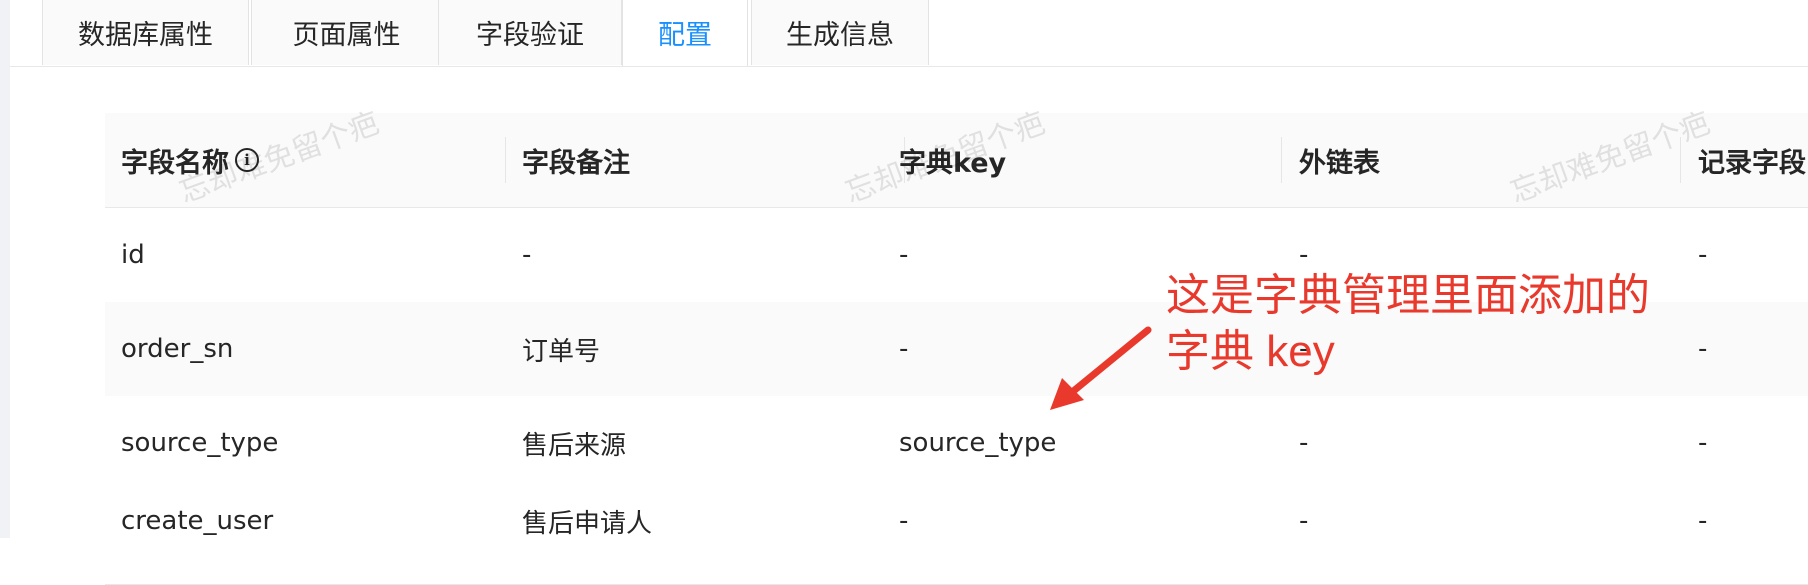  I want to click on tab-database-properties: 数据库属性, so click(145, 32).